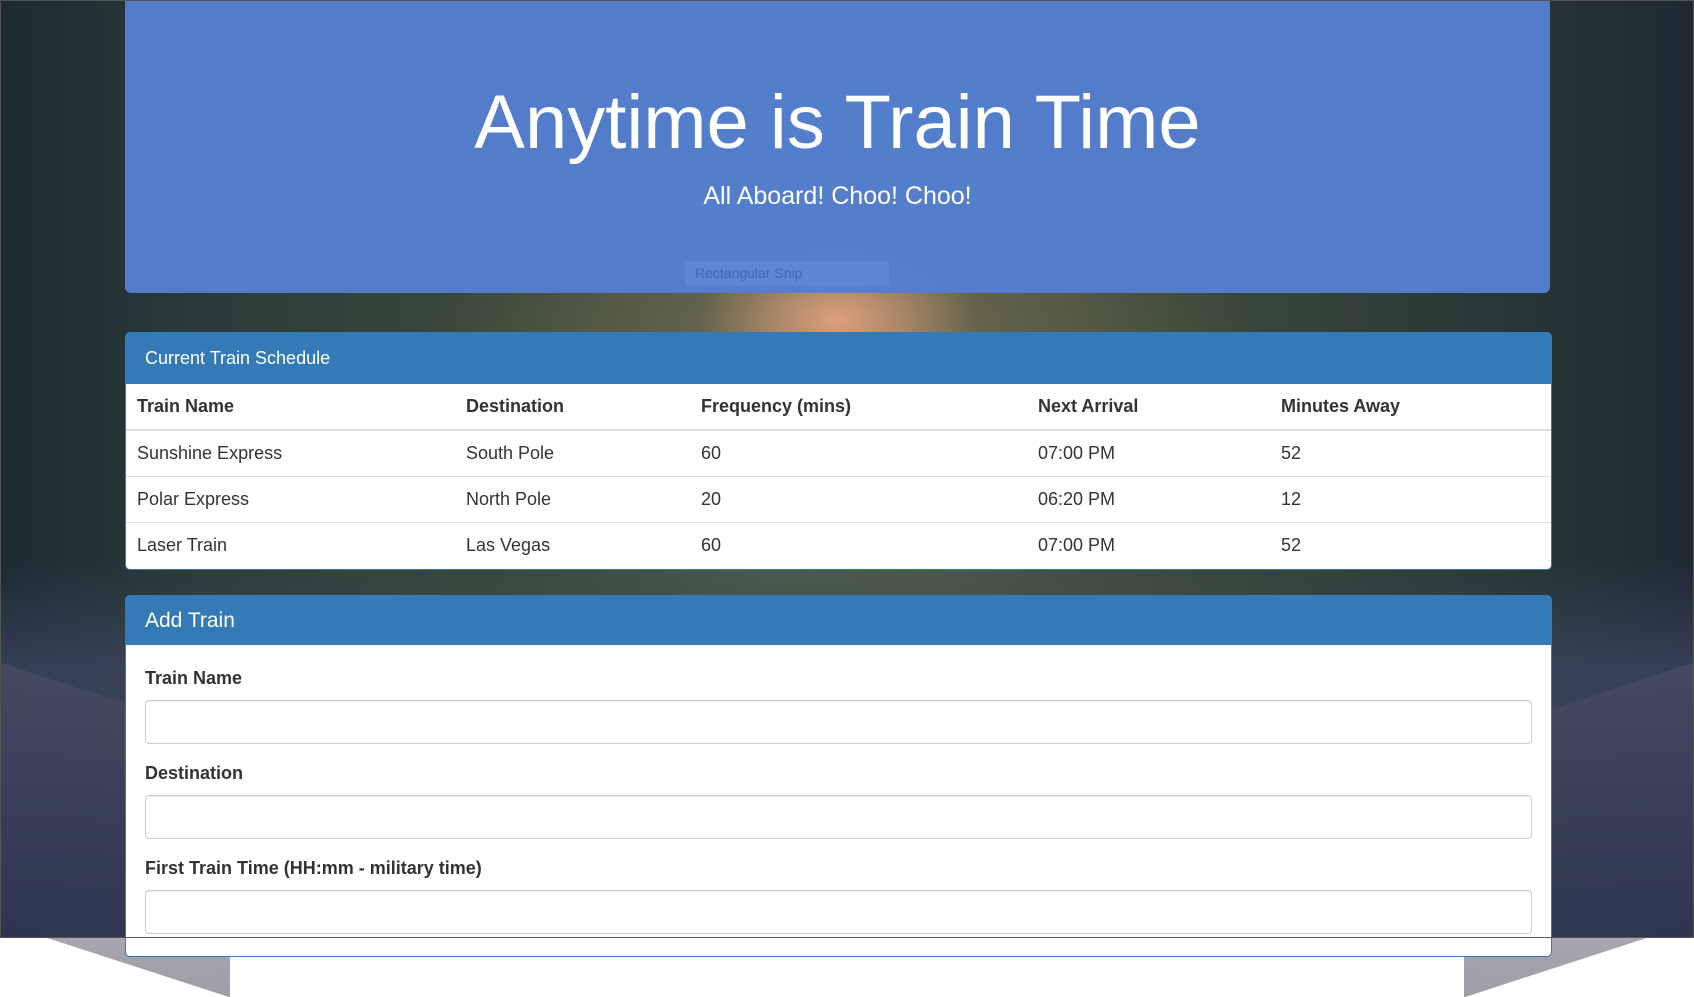 The width and height of the screenshot is (1694, 997). I want to click on page-subtitle: All Aboard! Choo! Choo!, so click(837, 196).